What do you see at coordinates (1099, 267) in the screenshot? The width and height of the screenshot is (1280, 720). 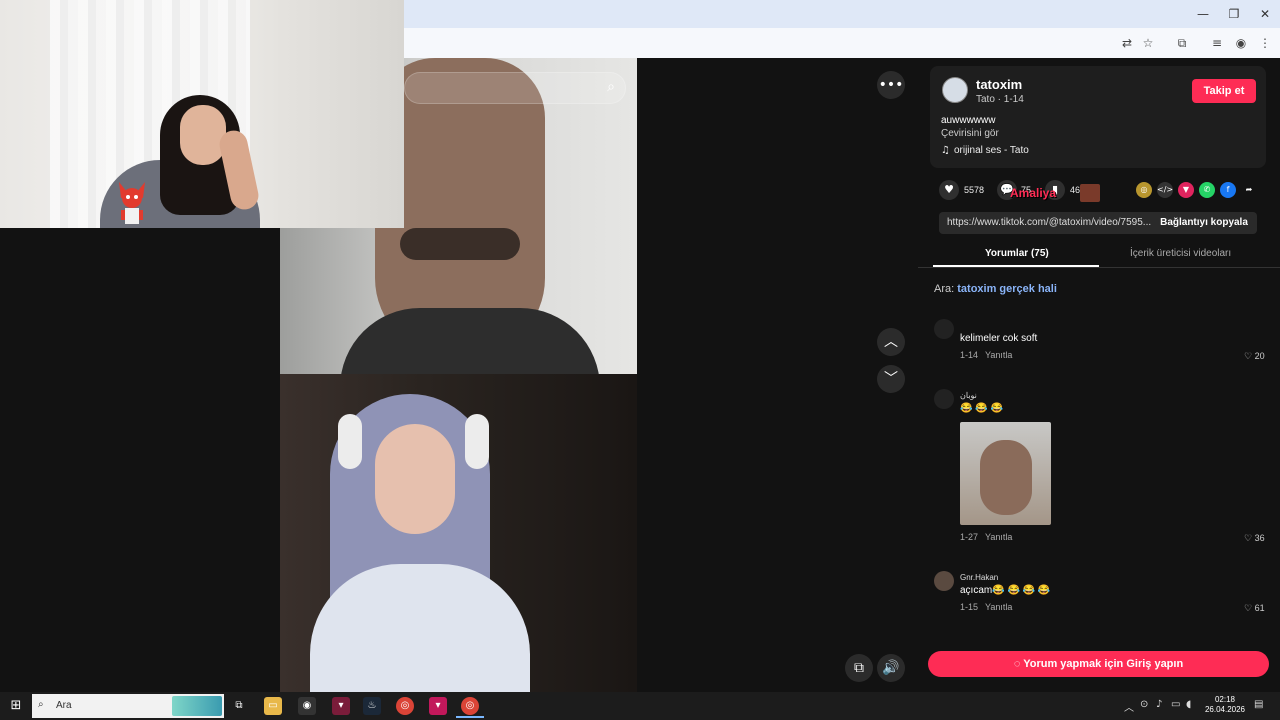 I see `tab-divider` at bounding box center [1099, 267].